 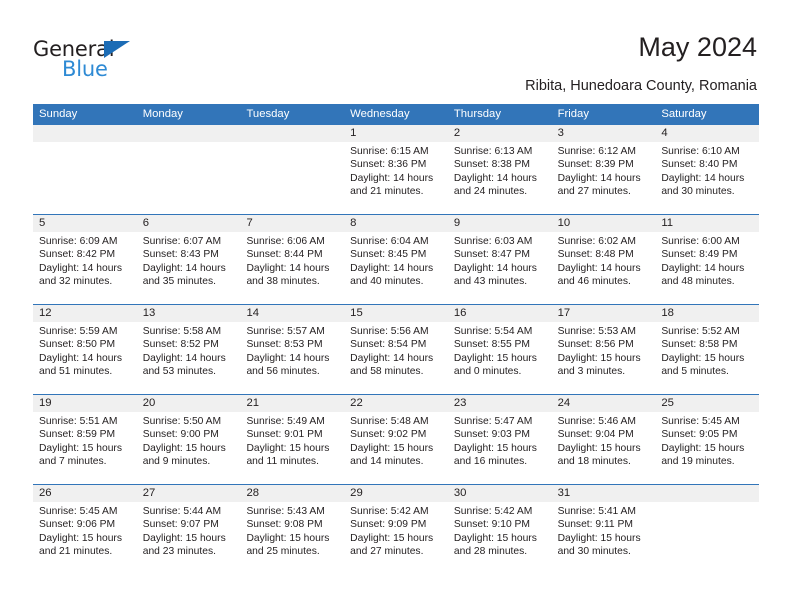 I want to click on daylight-text-line2: and 0 minutes., so click(x=487, y=372).